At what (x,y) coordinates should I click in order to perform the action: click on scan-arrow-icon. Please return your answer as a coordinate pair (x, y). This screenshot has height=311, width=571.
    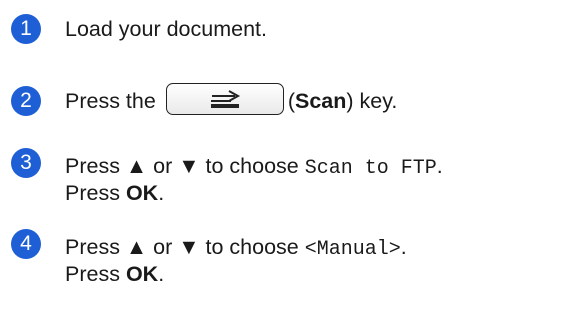
    Looking at the image, I should click on (225, 99).